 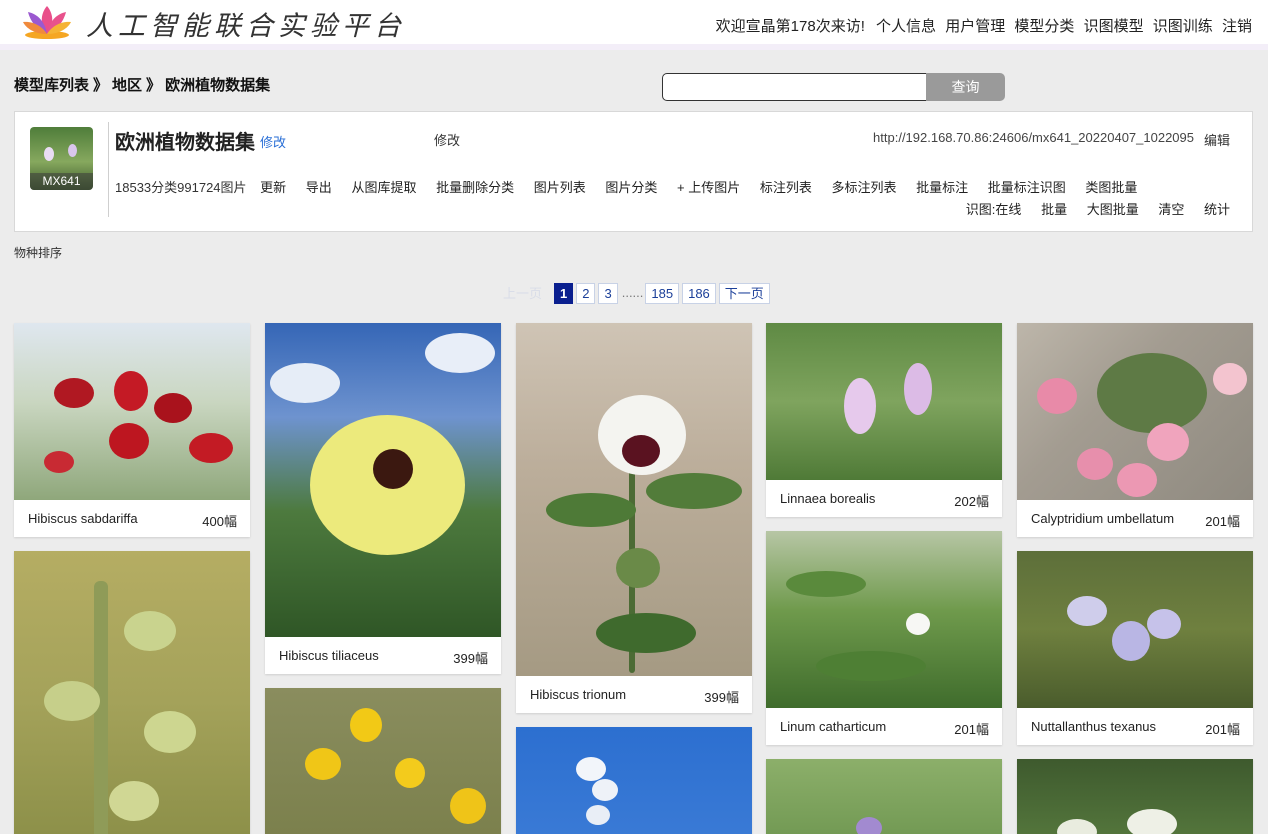 I want to click on species-card: Hibiscus tiliaceus 399幅, so click(x=383, y=498).